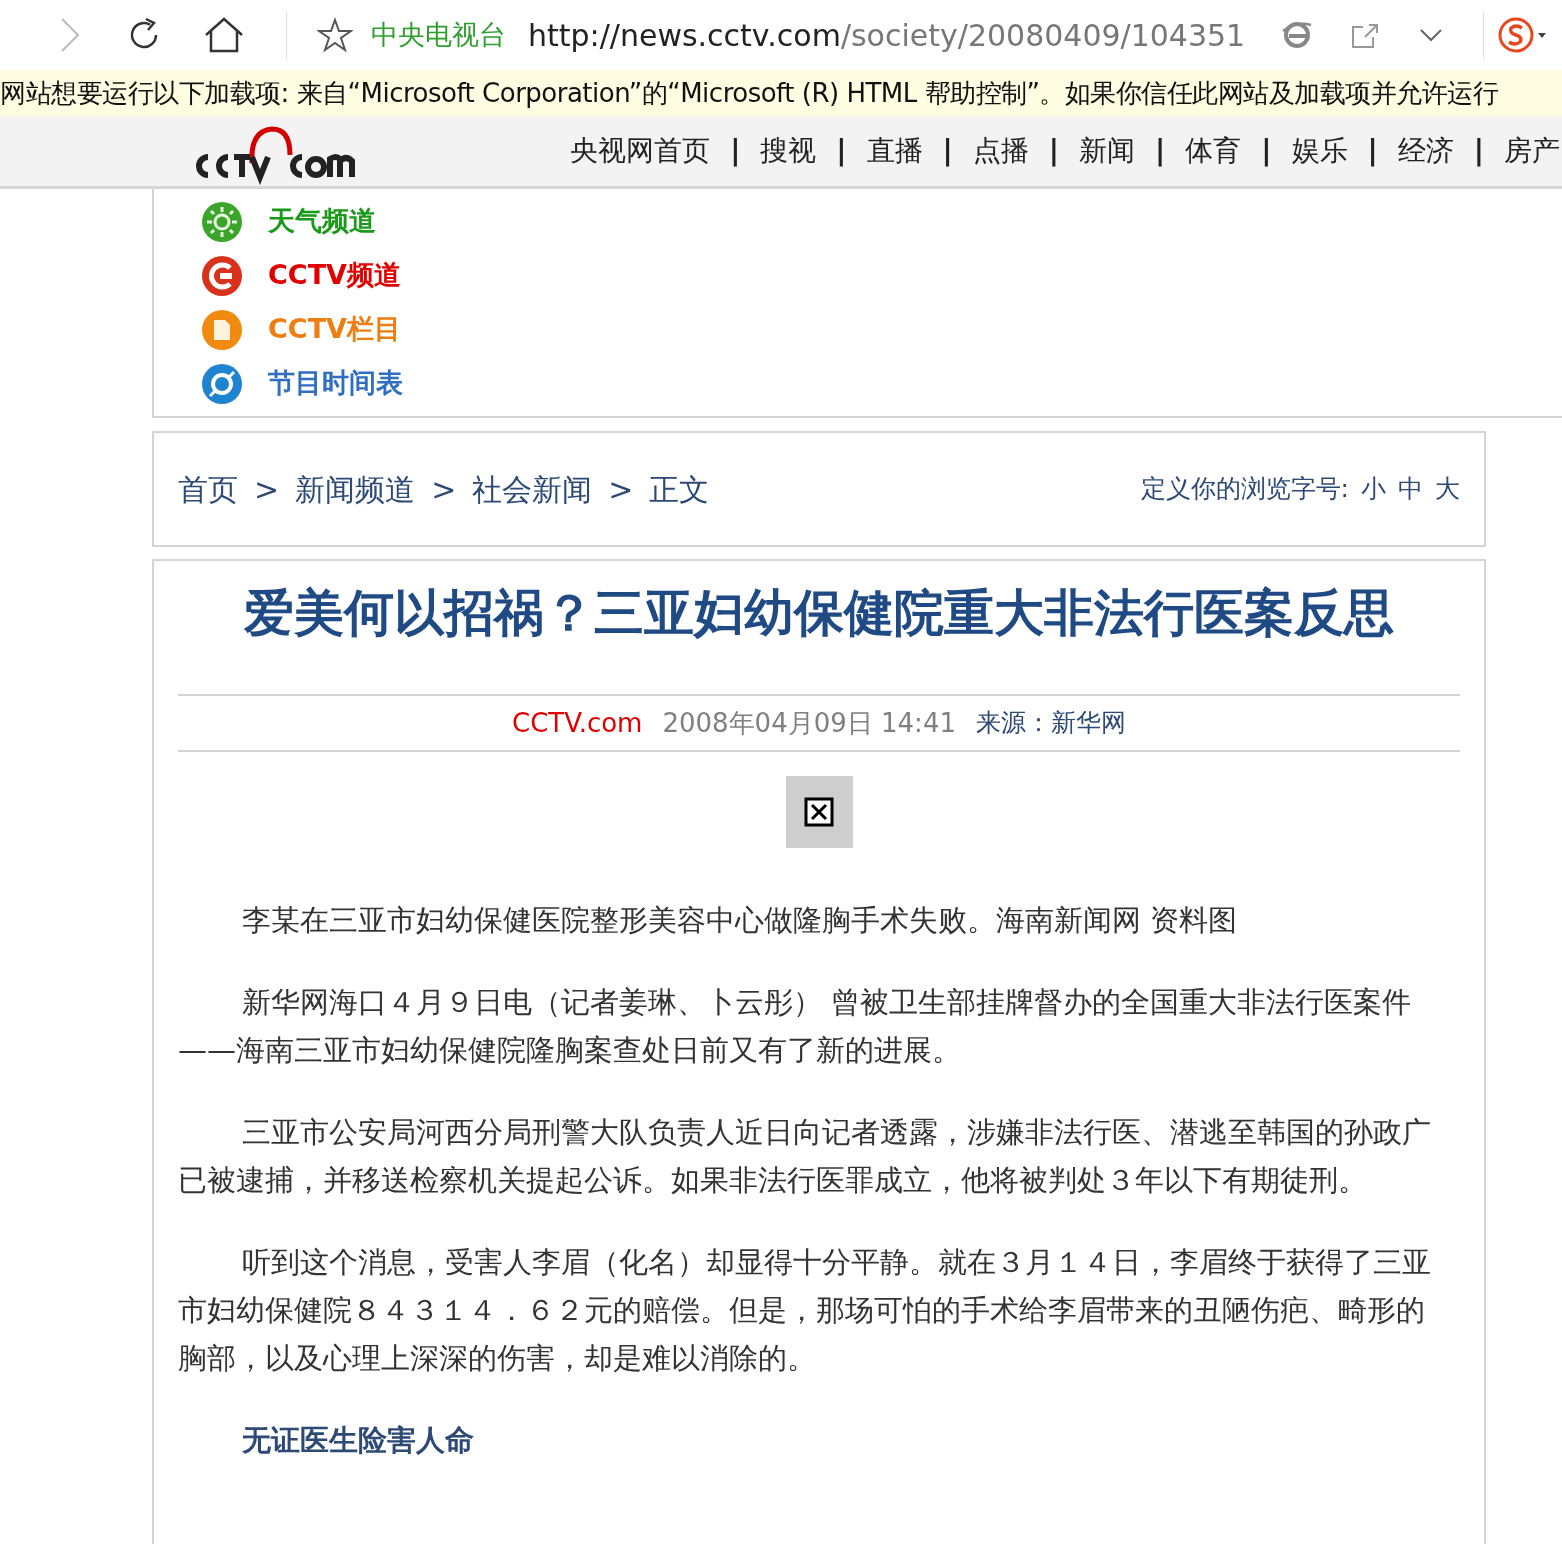 Image resolution: width=1562 pixels, height=1544 pixels. What do you see at coordinates (894, 151) in the screenshot?
I see `nav-link: 直播` at bounding box center [894, 151].